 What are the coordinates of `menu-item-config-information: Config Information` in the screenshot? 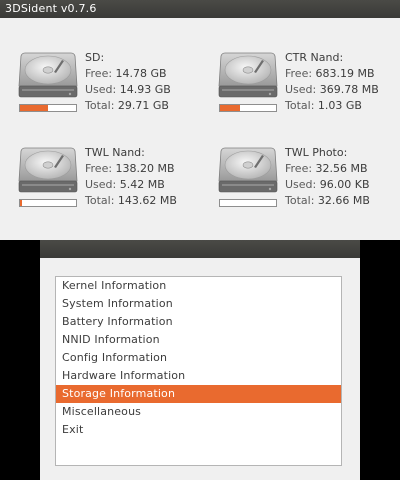 It's located at (198, 358).